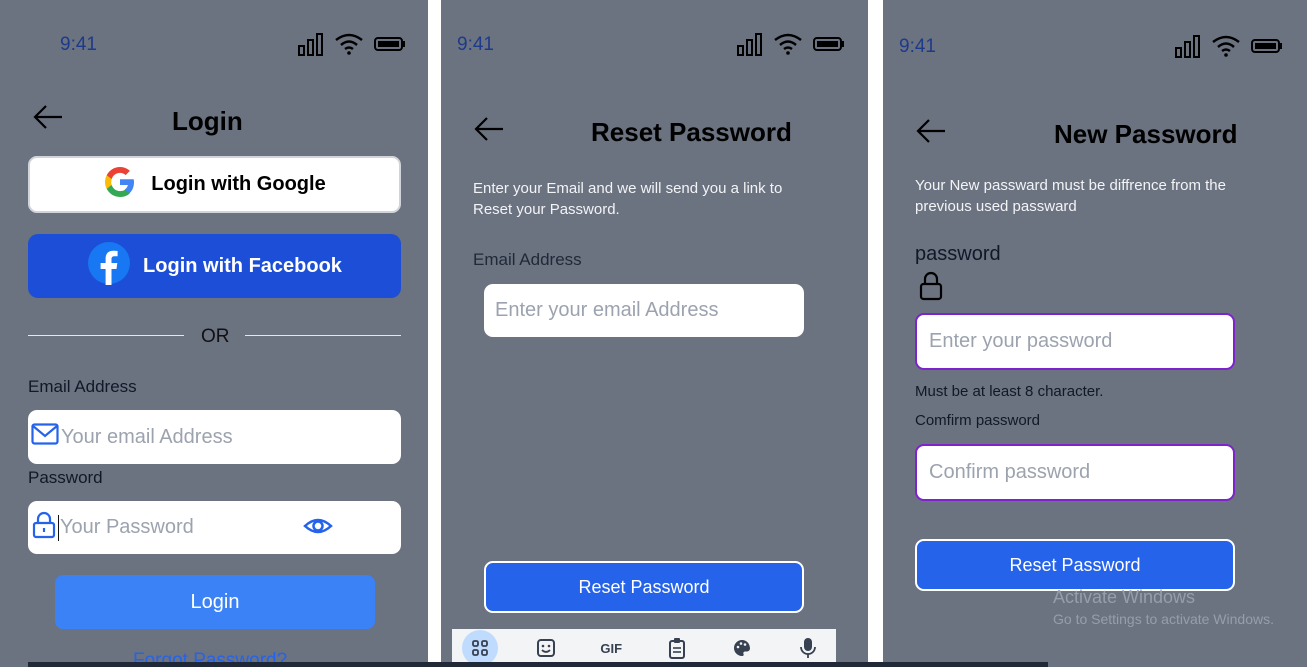 Image resolution: width=1307 pixels, height=667 pixels. I want to click on envelope-icon, so click(45, 437).